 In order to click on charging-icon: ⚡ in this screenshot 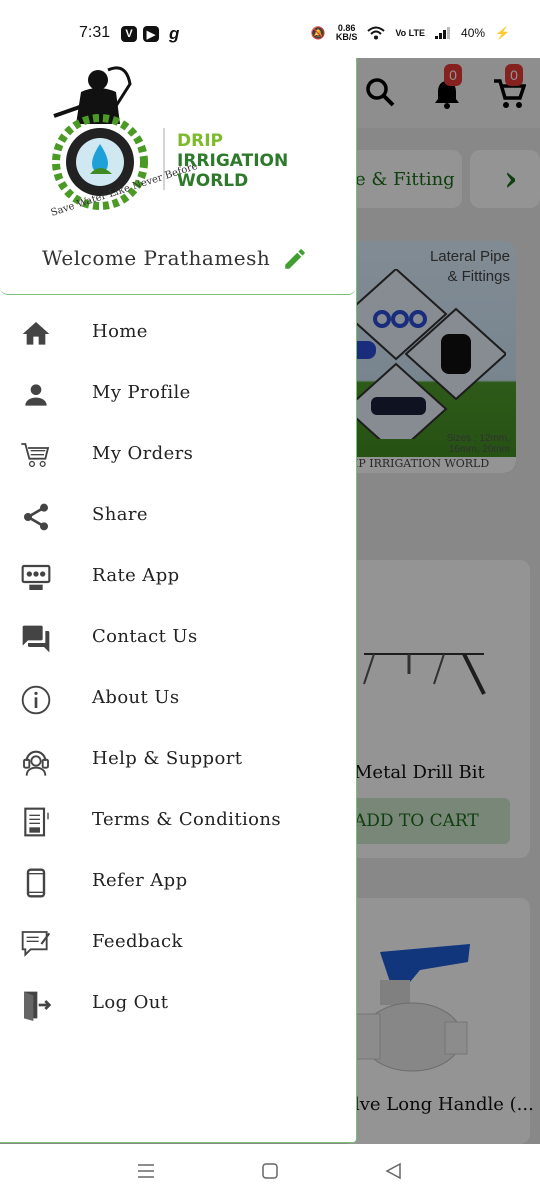, I will do `click(502, 33)`.